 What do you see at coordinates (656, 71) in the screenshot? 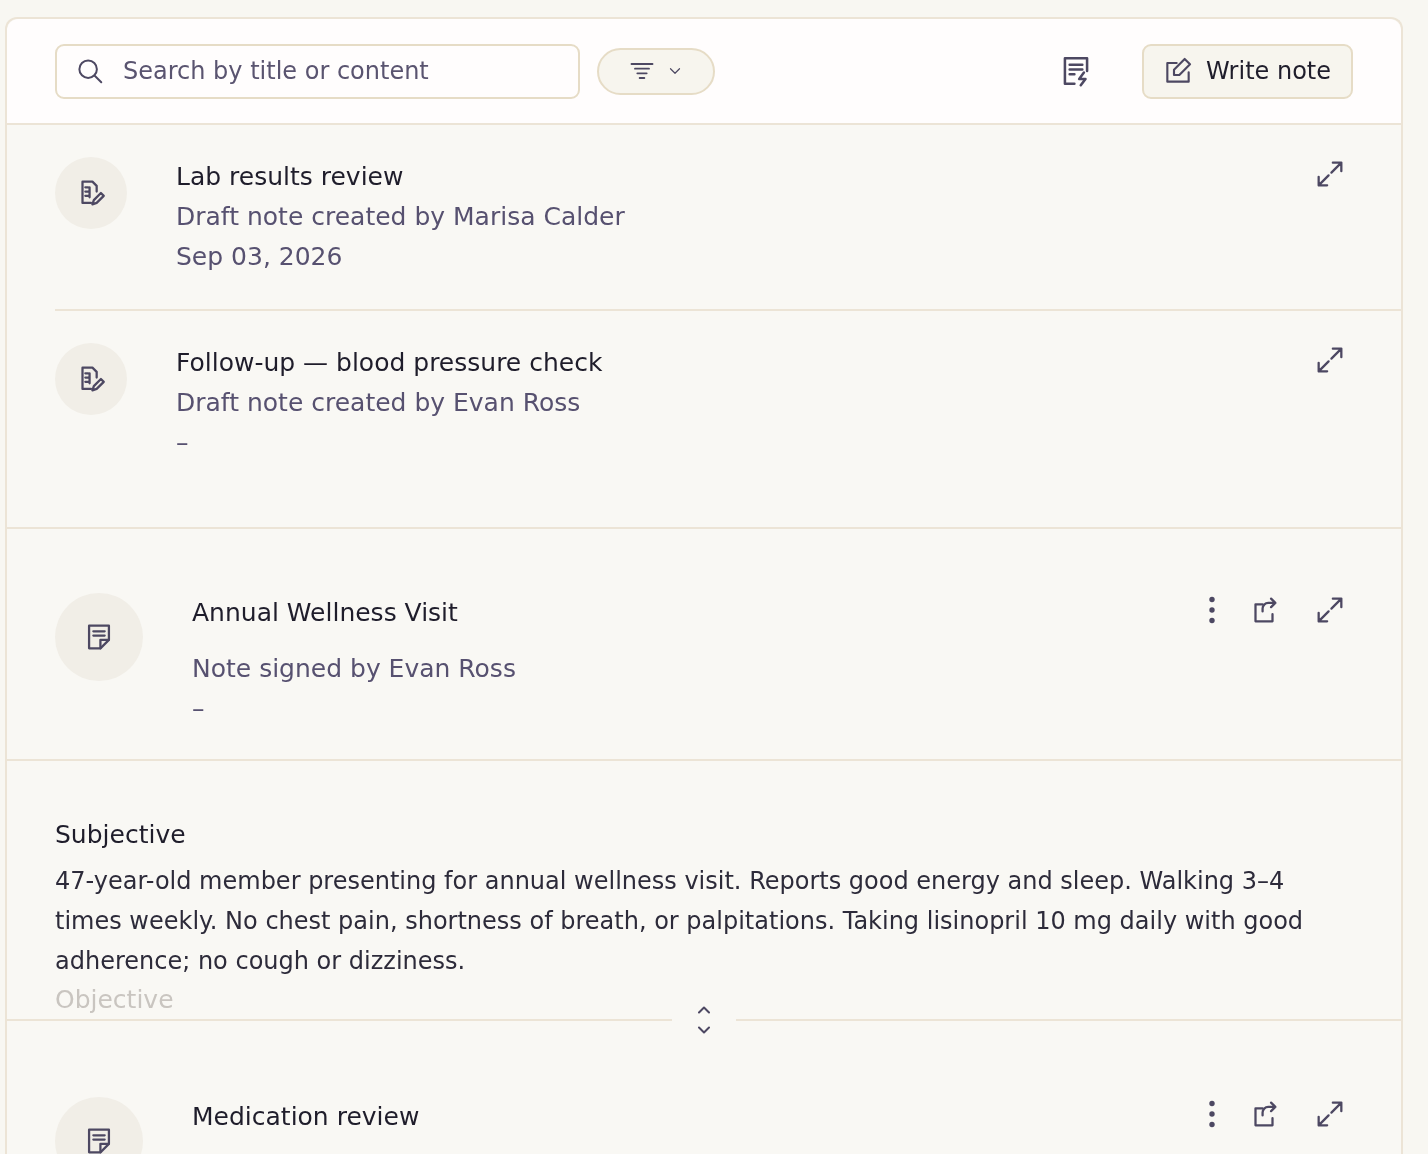
I see `filter-button` at bounding box center [656, 71].